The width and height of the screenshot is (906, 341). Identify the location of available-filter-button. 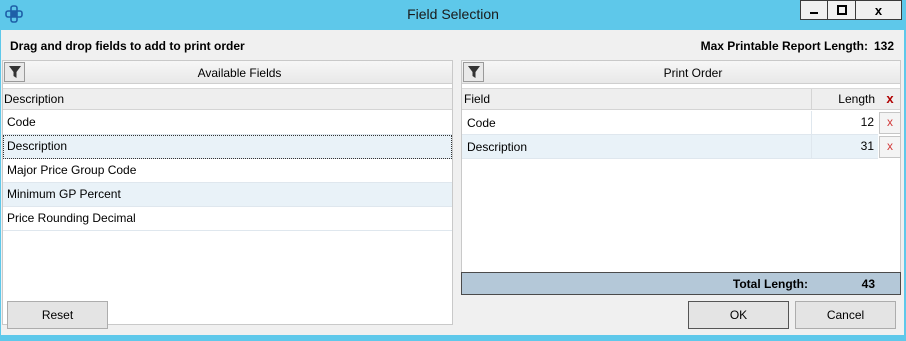
(14, 72).